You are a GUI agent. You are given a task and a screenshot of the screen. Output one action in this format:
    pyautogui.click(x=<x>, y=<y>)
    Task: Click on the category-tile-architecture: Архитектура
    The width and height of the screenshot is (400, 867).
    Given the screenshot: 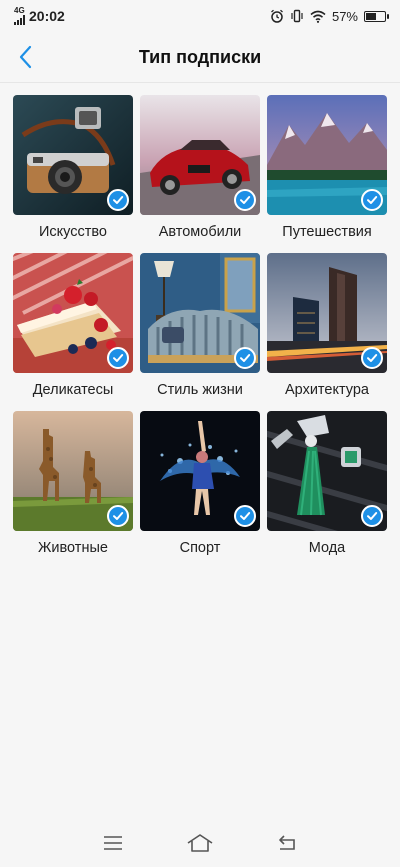 What is the action you would take?
    pyautogui.click(x=327, y=332)
    